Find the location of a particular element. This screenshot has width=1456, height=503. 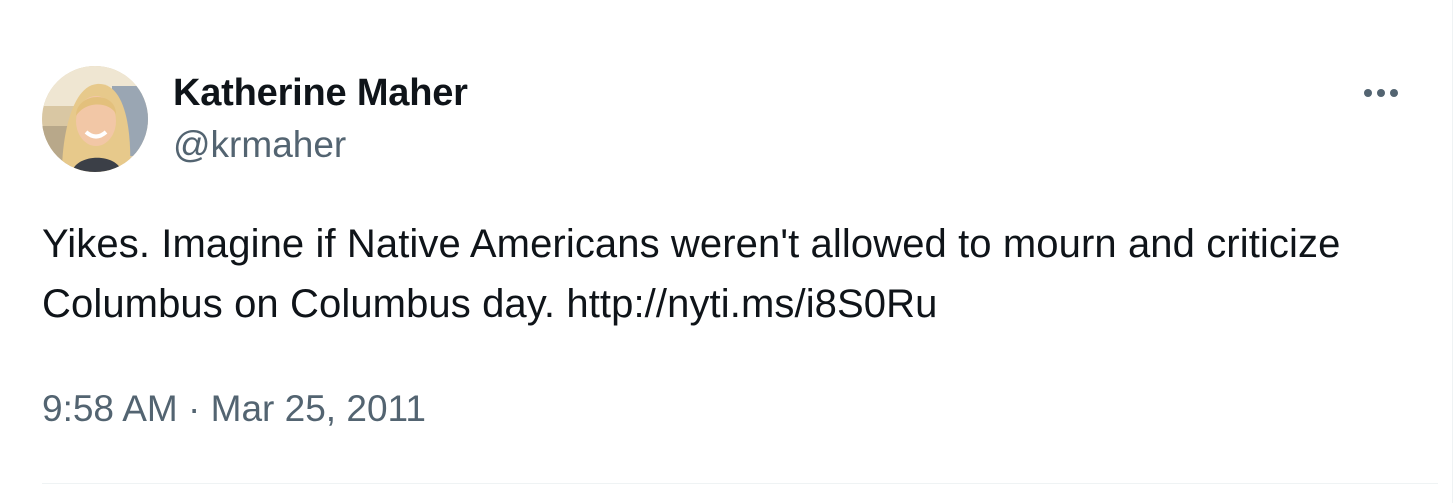

author-display-name: Katherine Maher is located at coordinates (320, 93).